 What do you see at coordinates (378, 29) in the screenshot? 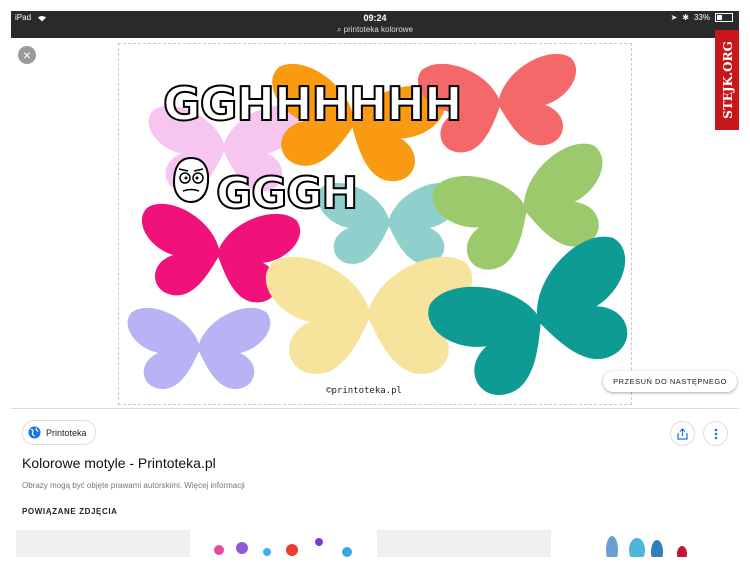
I see `url-text: printoteka kolorowe` at bounding box center [378, 29].